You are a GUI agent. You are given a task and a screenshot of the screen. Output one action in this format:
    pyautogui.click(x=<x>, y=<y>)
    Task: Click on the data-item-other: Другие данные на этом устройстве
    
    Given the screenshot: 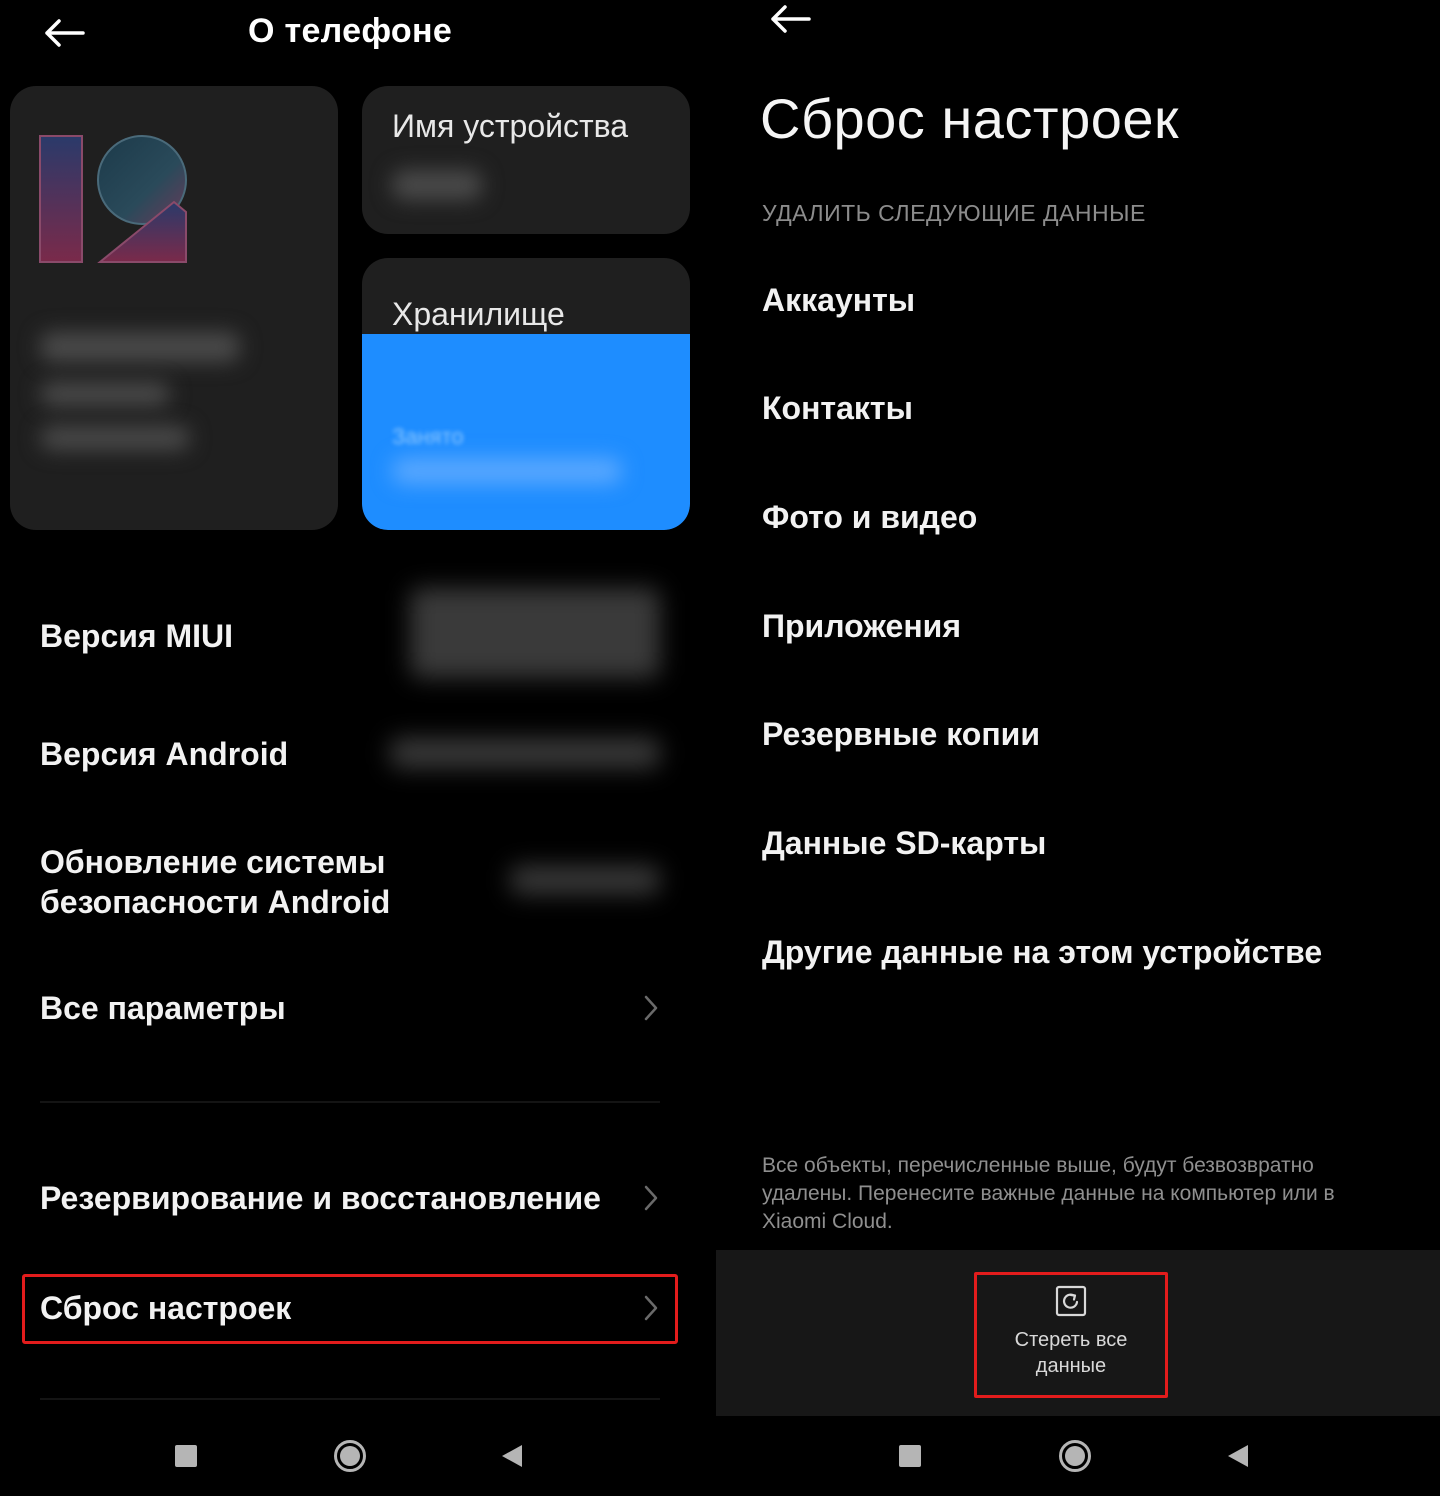 What is the action you would take?
    pyautogui.click(x=1042, y=952)
    